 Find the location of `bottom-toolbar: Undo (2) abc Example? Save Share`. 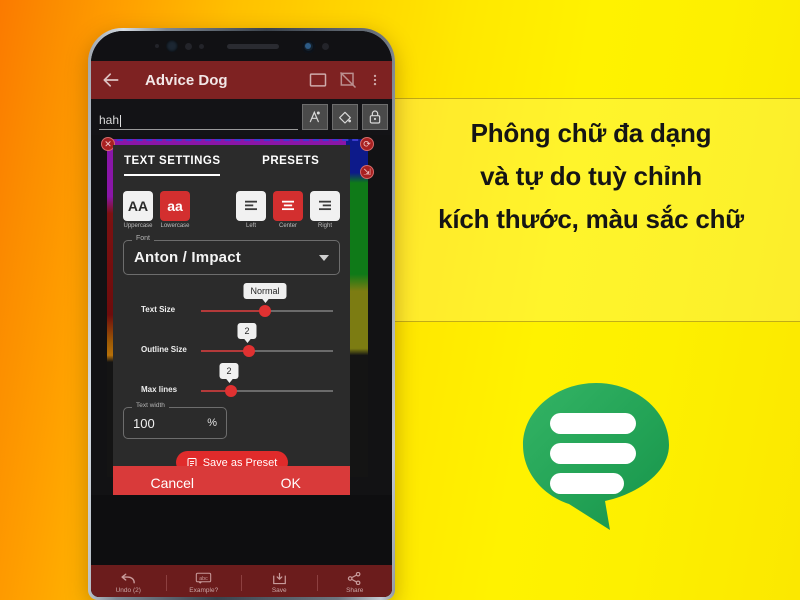

bottom-toolbar: Undo (2) abc Example? Save Share is located at coordinates (241, 581).